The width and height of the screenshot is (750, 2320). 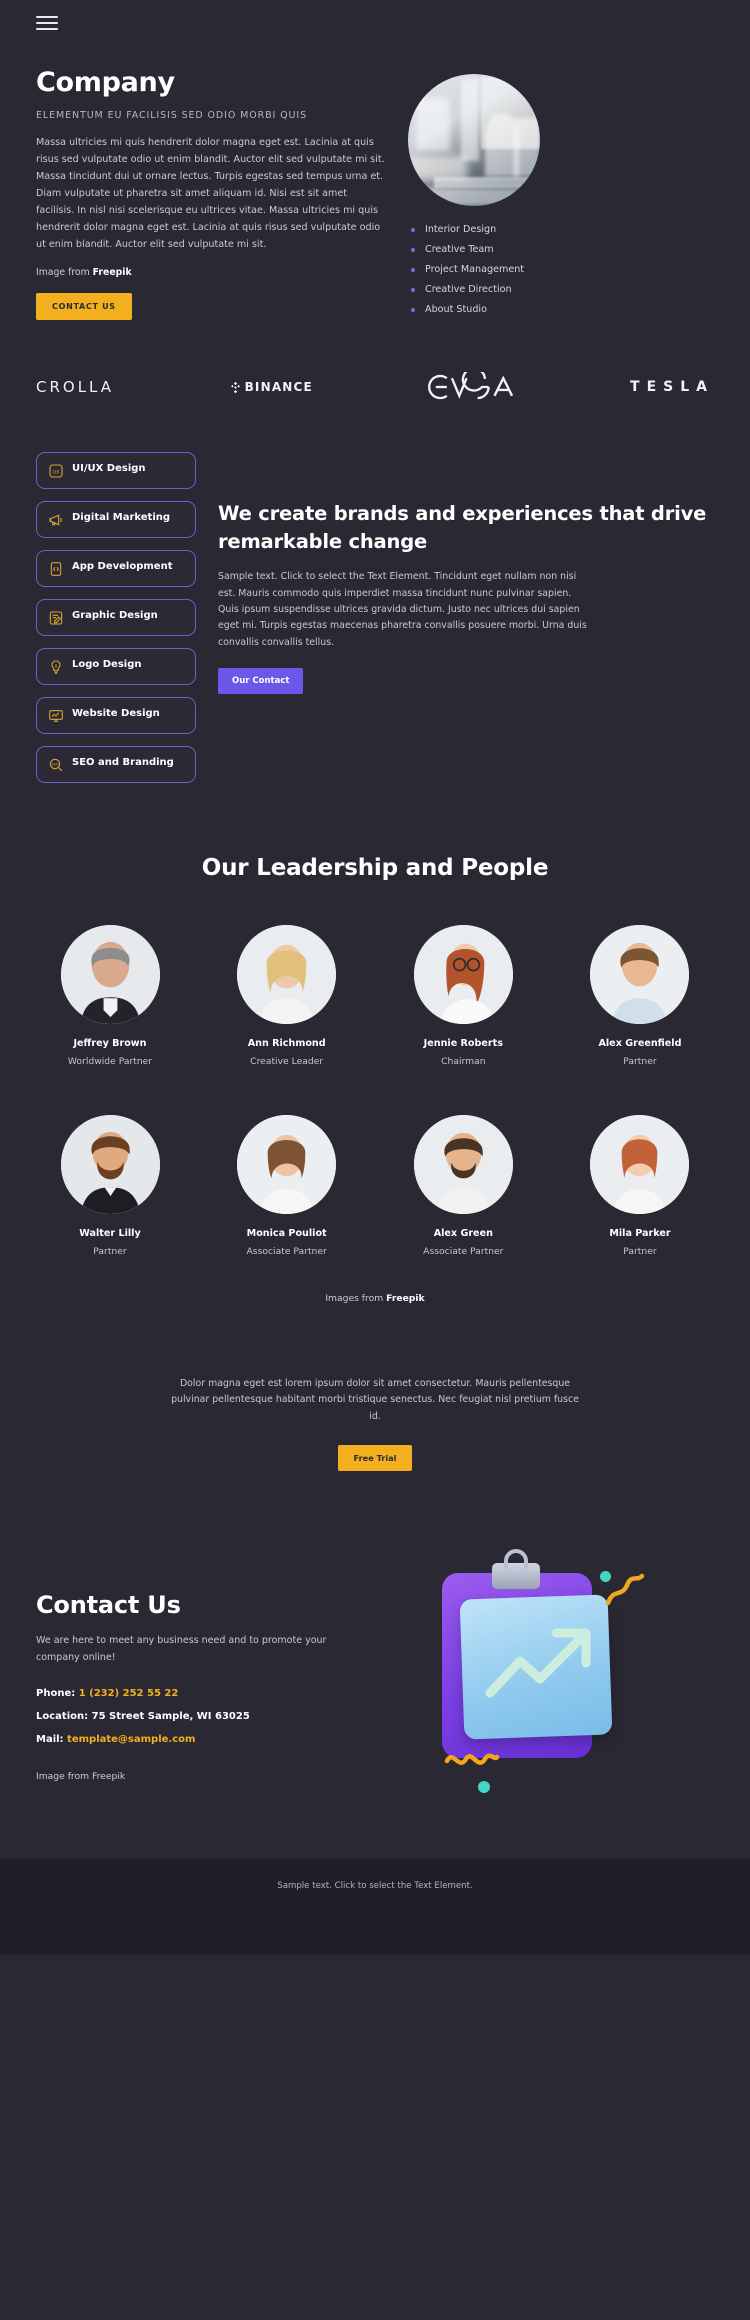 What do you see at coordinates (108, 1605) in the screenshot?
I see `contact-heading: Contact Us` at bounding box center [108, 1605].